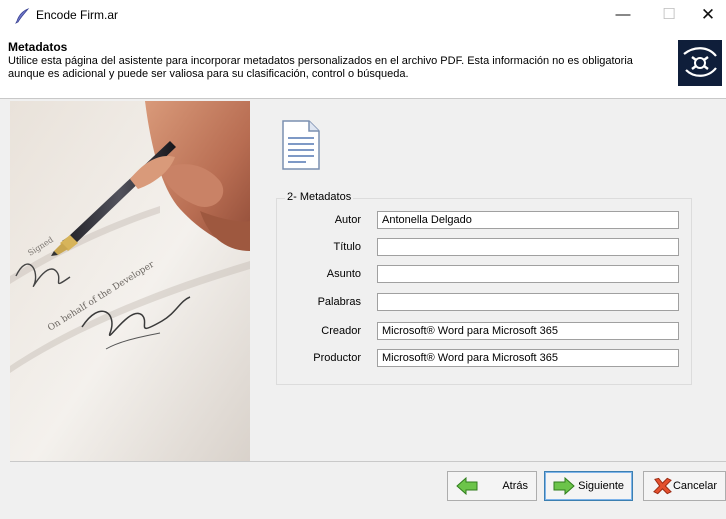 This screenshot has height=519, width=726. Describe the element at coordinates (564, 486) in the screenshot. I see `arrow-right-icon` at that location.